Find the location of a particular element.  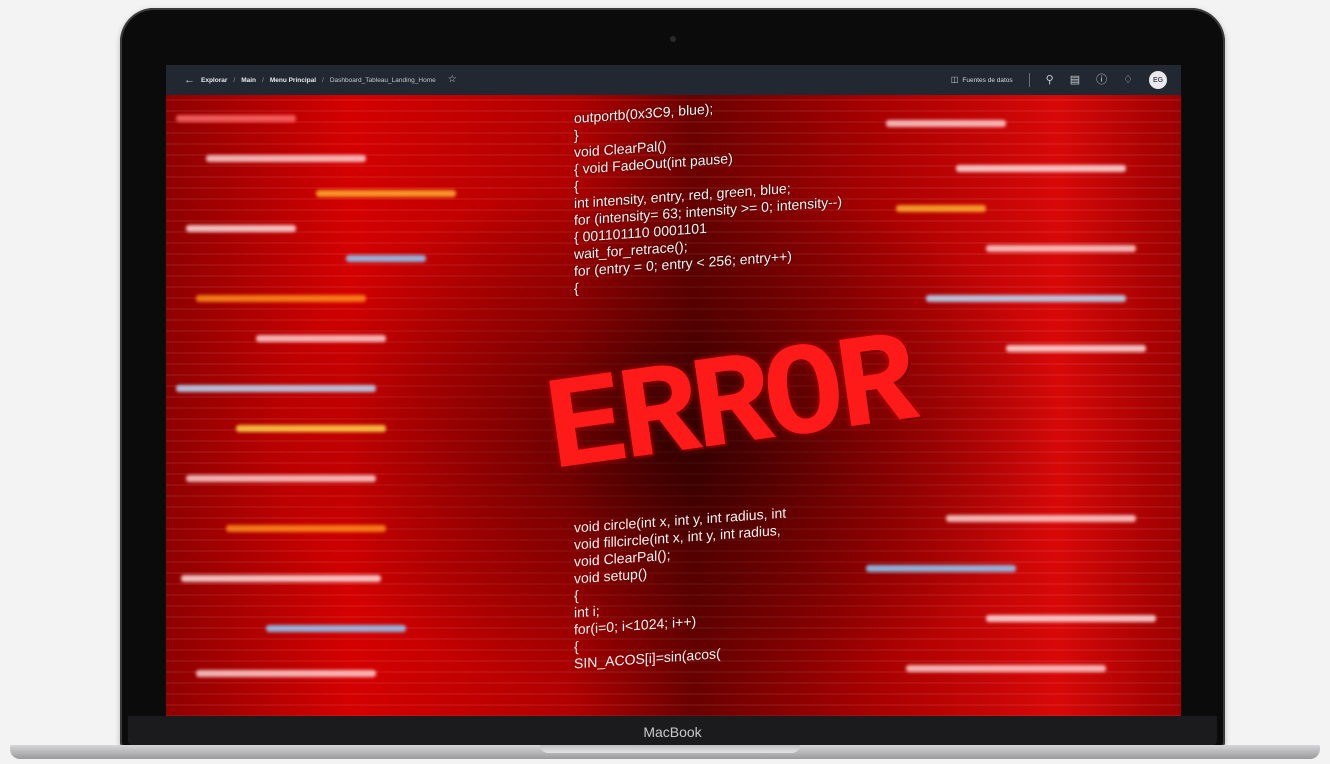

camera-dot is located at coordinates (673, 39).